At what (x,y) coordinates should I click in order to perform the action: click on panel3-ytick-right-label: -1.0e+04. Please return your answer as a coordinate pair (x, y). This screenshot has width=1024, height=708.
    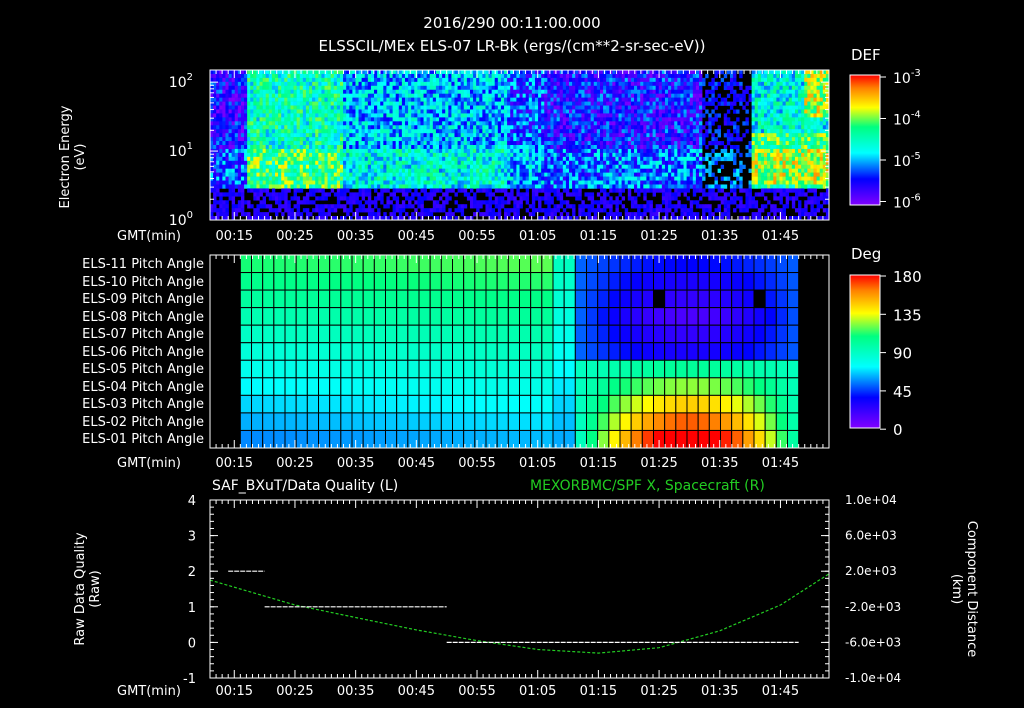
    Looking at the image, I should click on (873, 678).